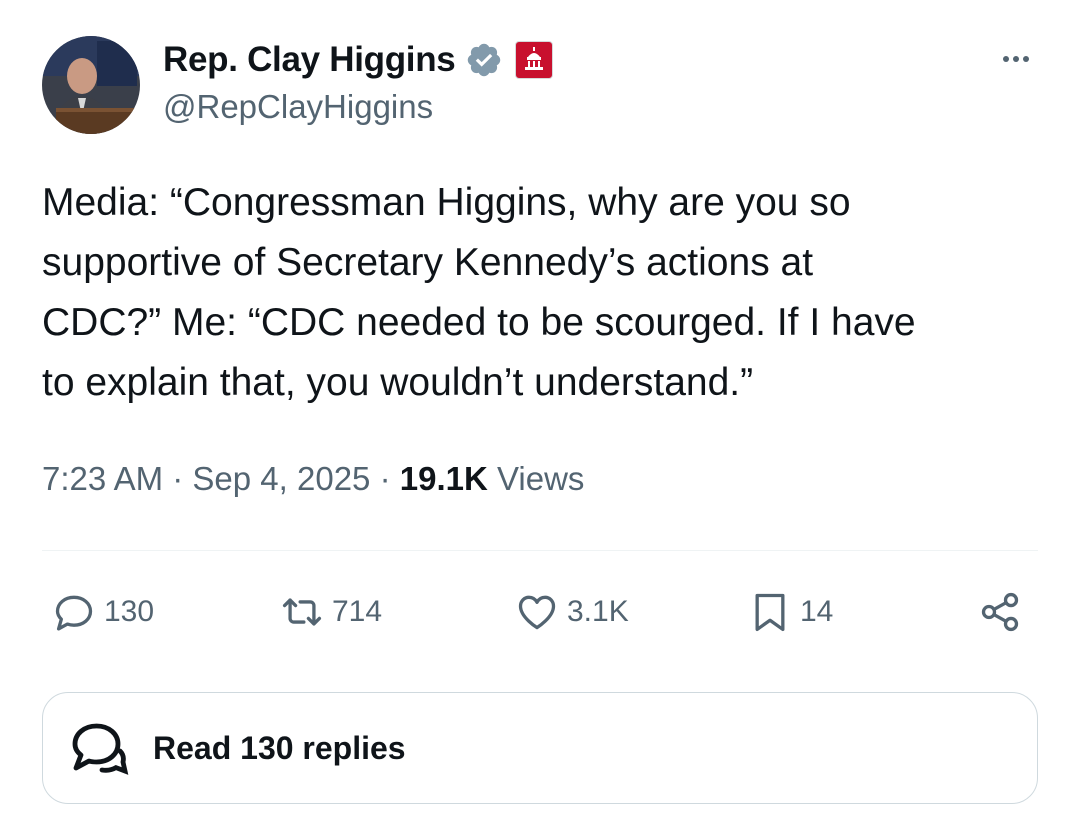 This screenshot has width=1080, height=825. I want to click on bookmark-count: 14, so click(817, 611).